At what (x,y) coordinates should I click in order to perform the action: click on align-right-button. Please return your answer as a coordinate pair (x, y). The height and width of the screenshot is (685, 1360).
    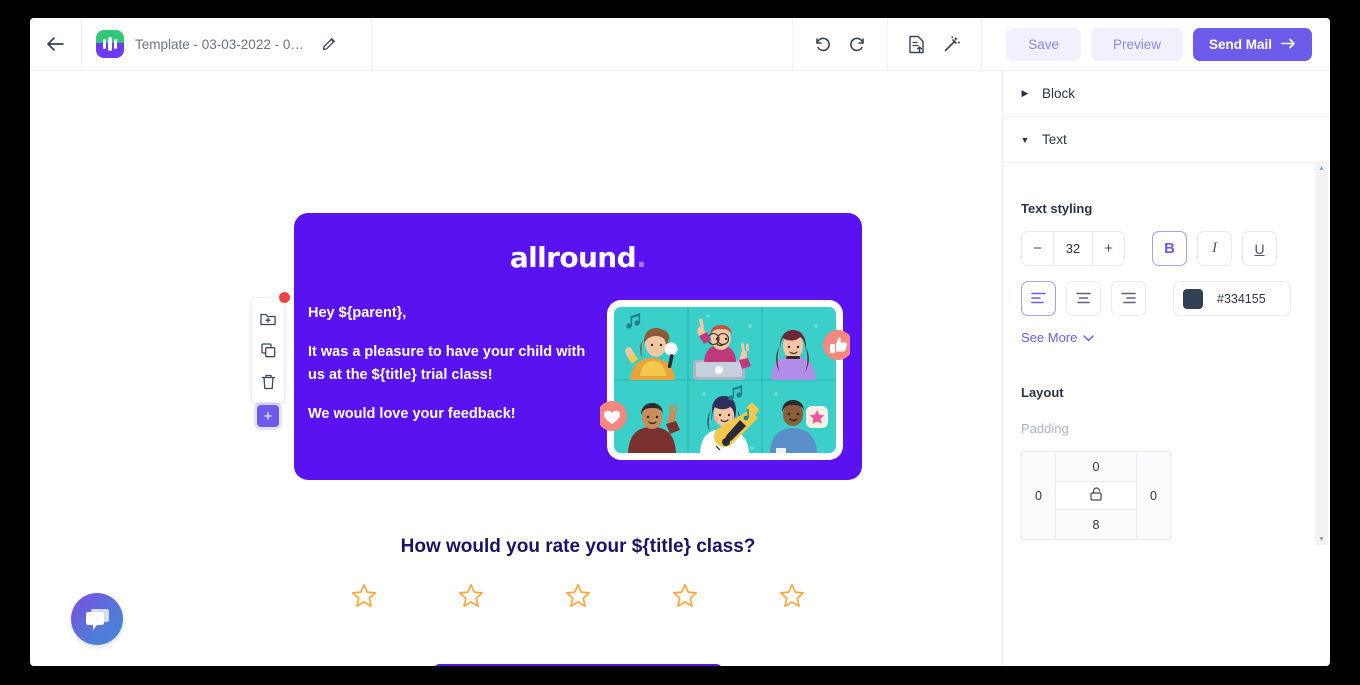
    Looking at the image, I should click on (1128, 298).